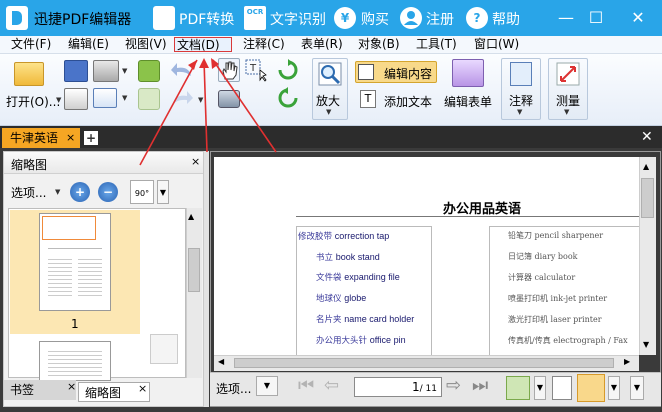 This screenshot has width=662, height=412. What do you see at coordinates (206, 19) in the screenshot?
I see `pdf-convert-link: PDF转换` at bounding box center [206, 19].